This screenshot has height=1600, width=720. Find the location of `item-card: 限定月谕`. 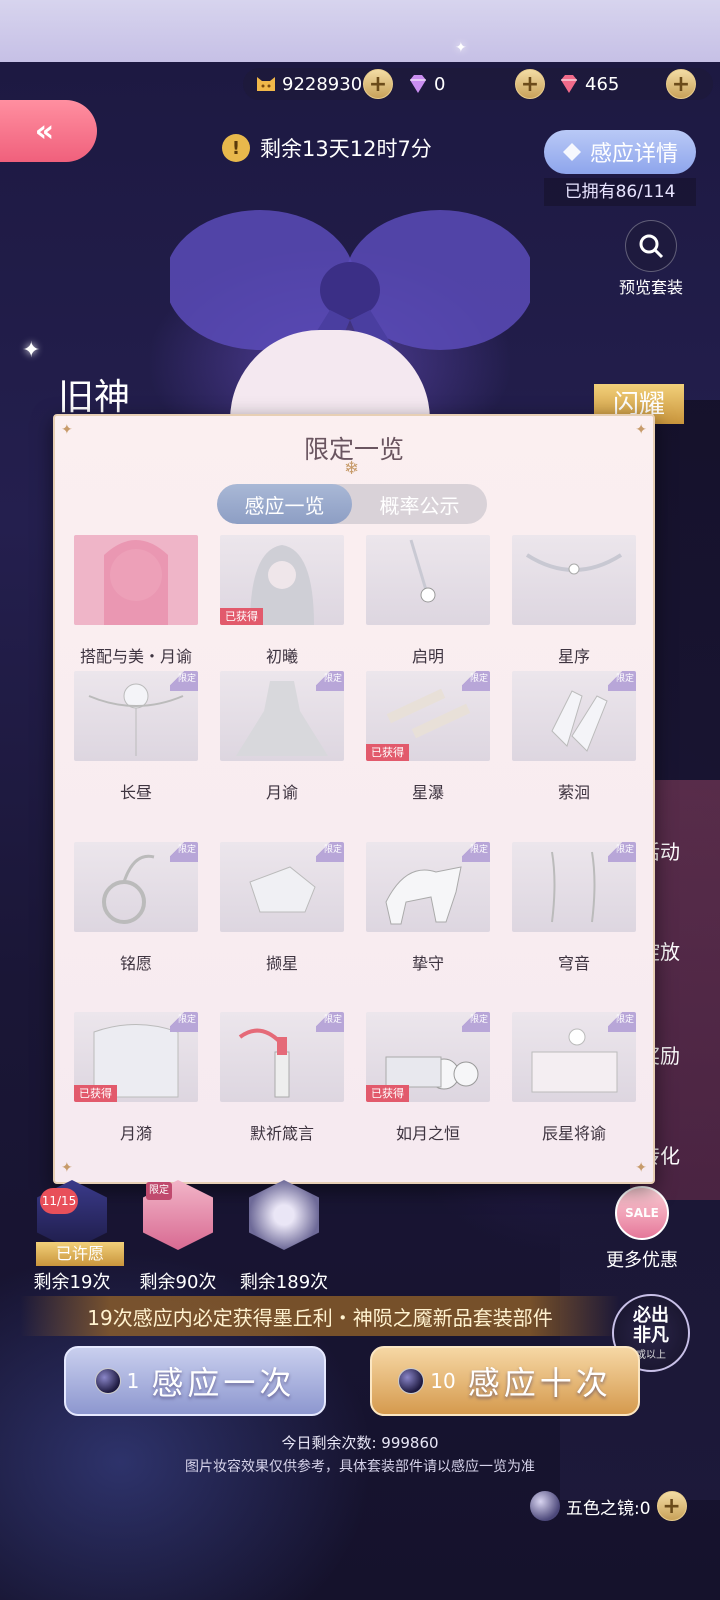

item-card: 限定月谕 is located at coordinates (282, 737).